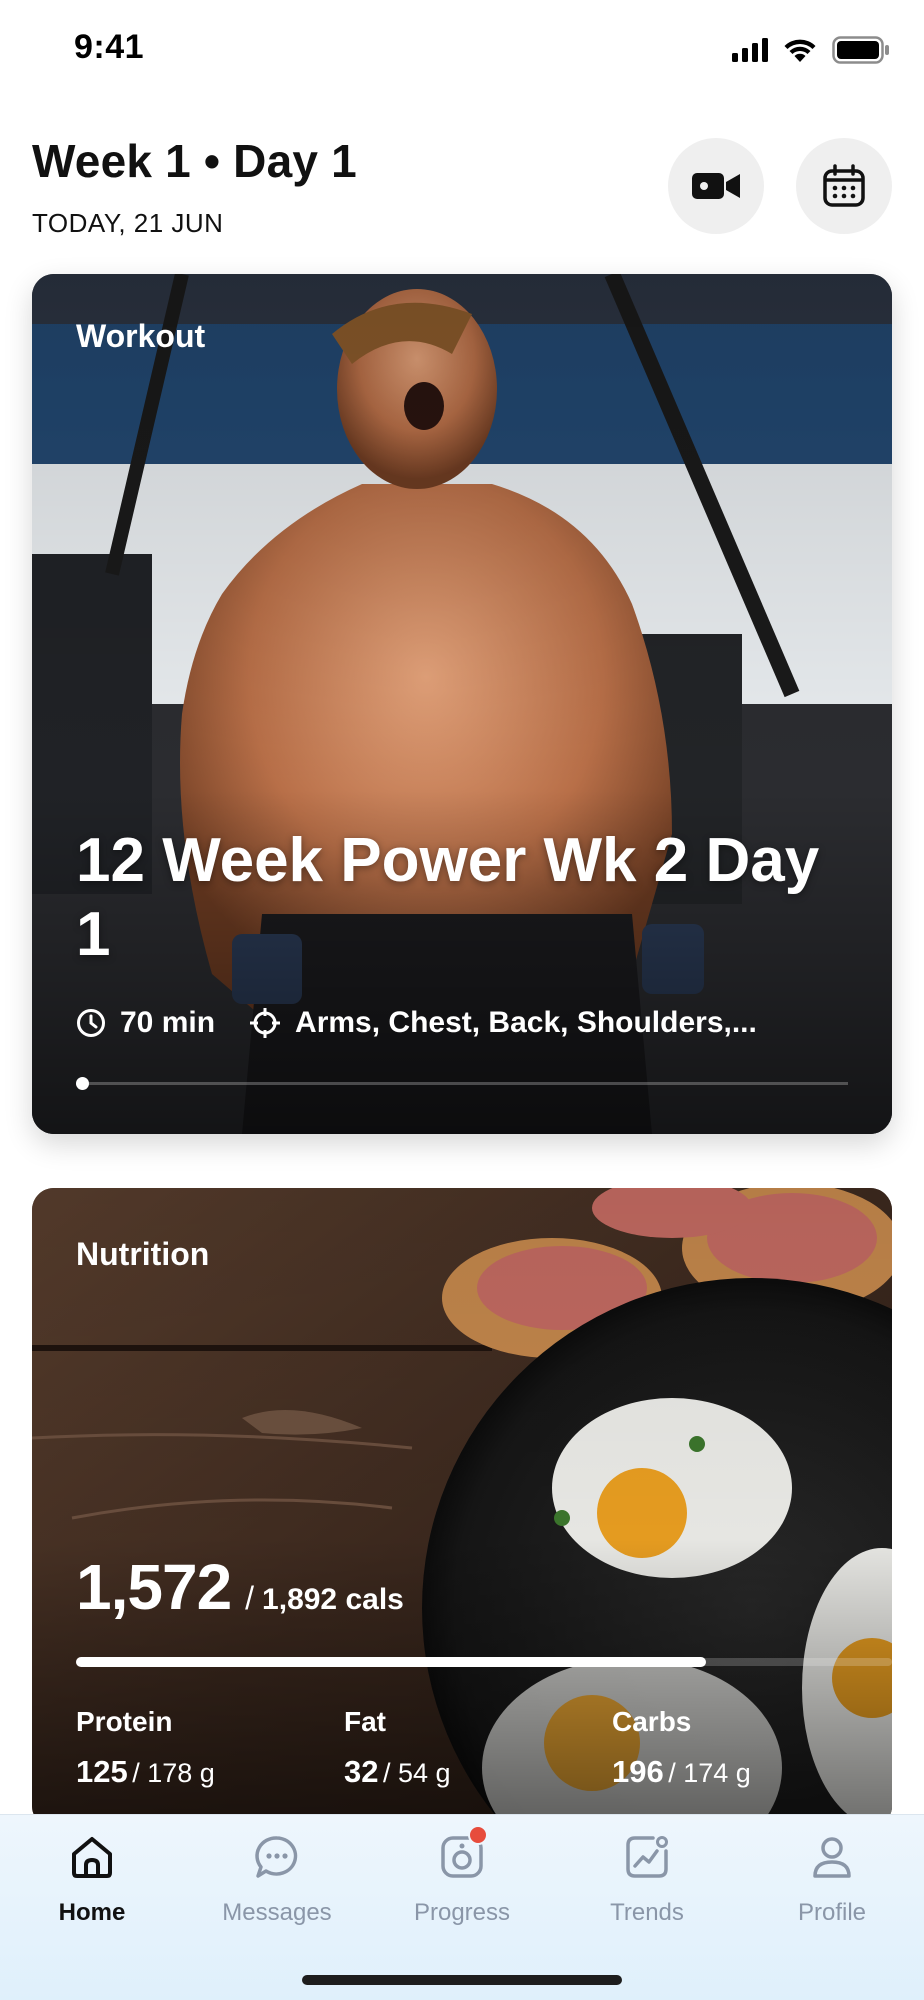  Describe the element at coordinates (462, 1083) in the screenshot. I see `workout-progress-track` at that location.